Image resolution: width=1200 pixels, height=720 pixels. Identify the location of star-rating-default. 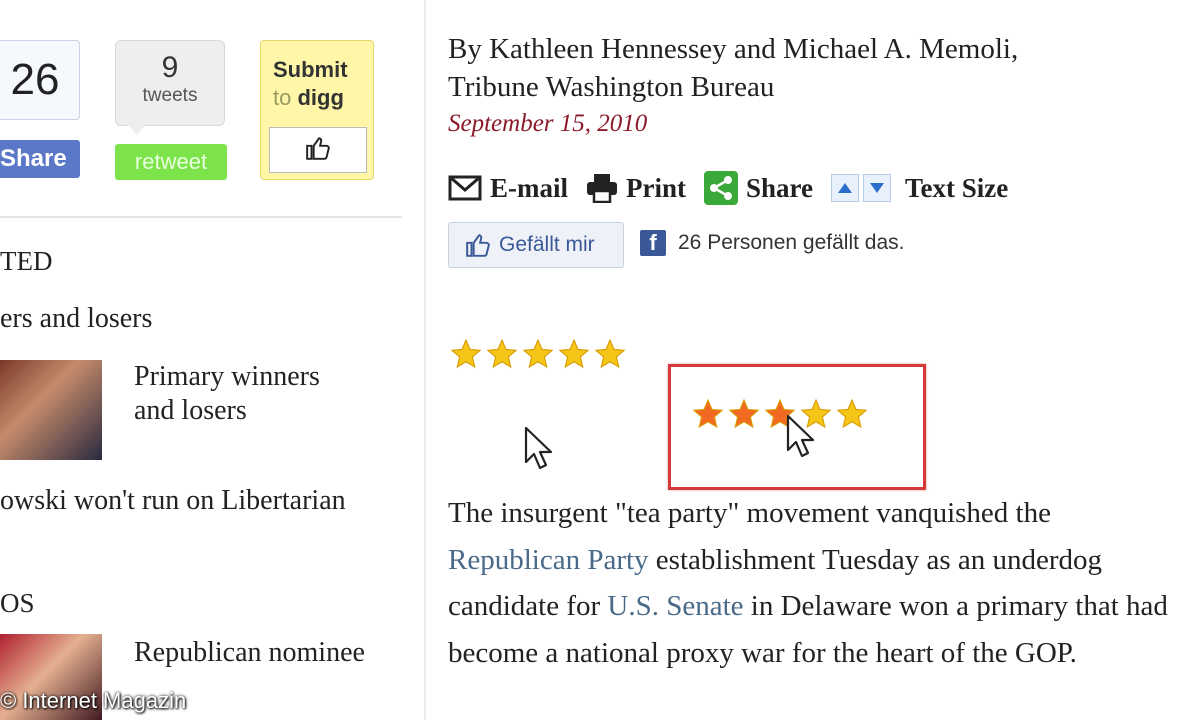
(540, 354).